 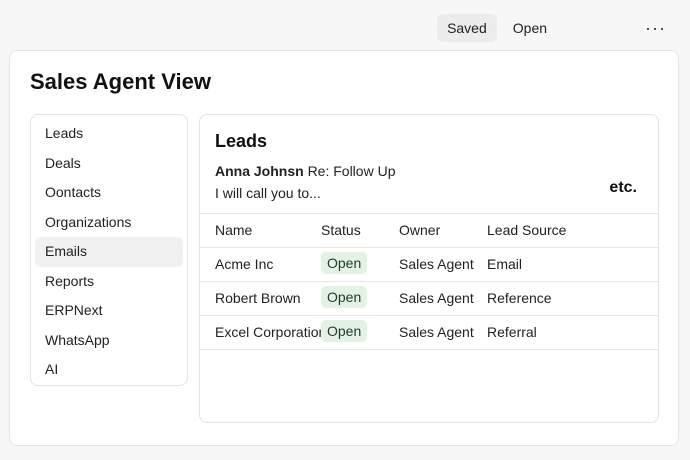 I want to click on sidebar-item-emails: Emails, so click(x=109, y=252).